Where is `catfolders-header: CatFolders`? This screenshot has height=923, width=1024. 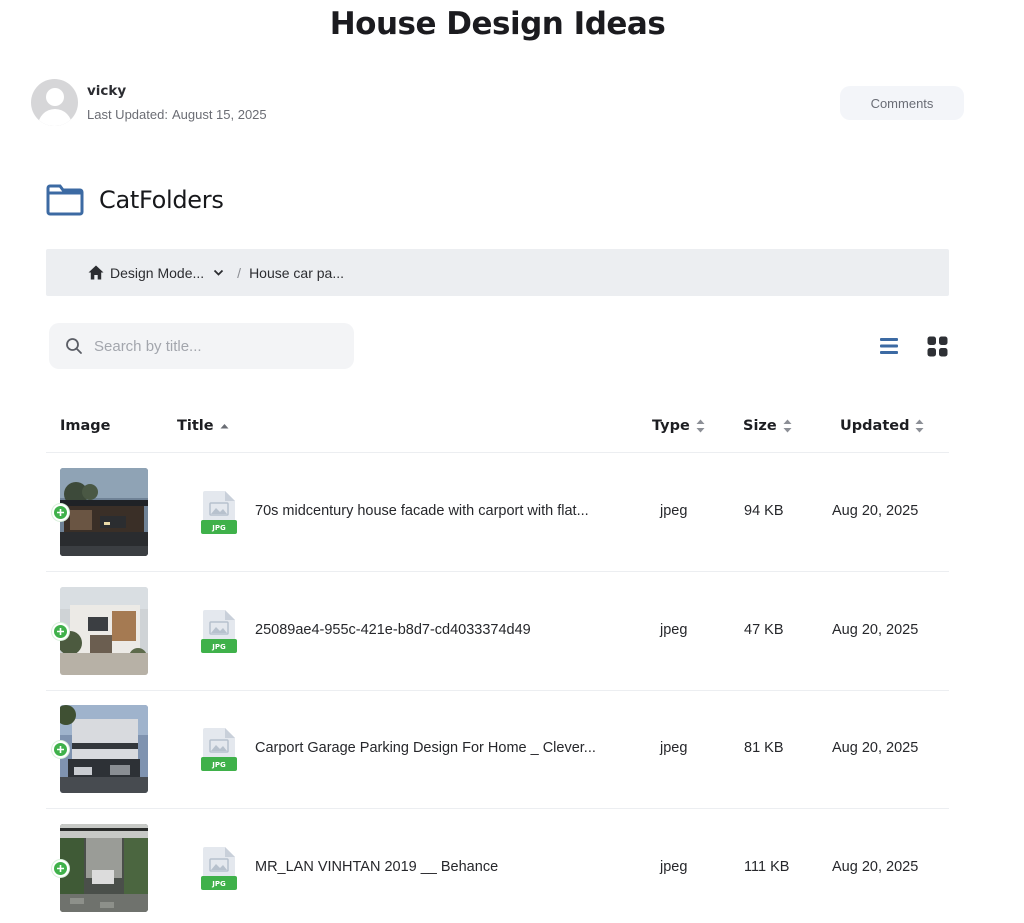 catfolders-header: CatFolders is located at coordinates (135, 200).